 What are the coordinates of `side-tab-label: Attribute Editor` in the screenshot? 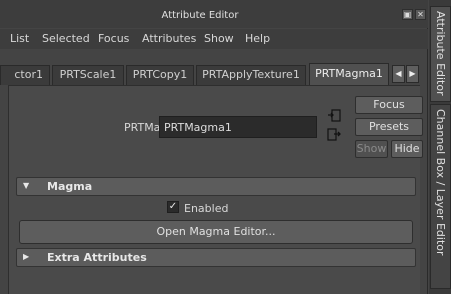 It's located at (440, 53).